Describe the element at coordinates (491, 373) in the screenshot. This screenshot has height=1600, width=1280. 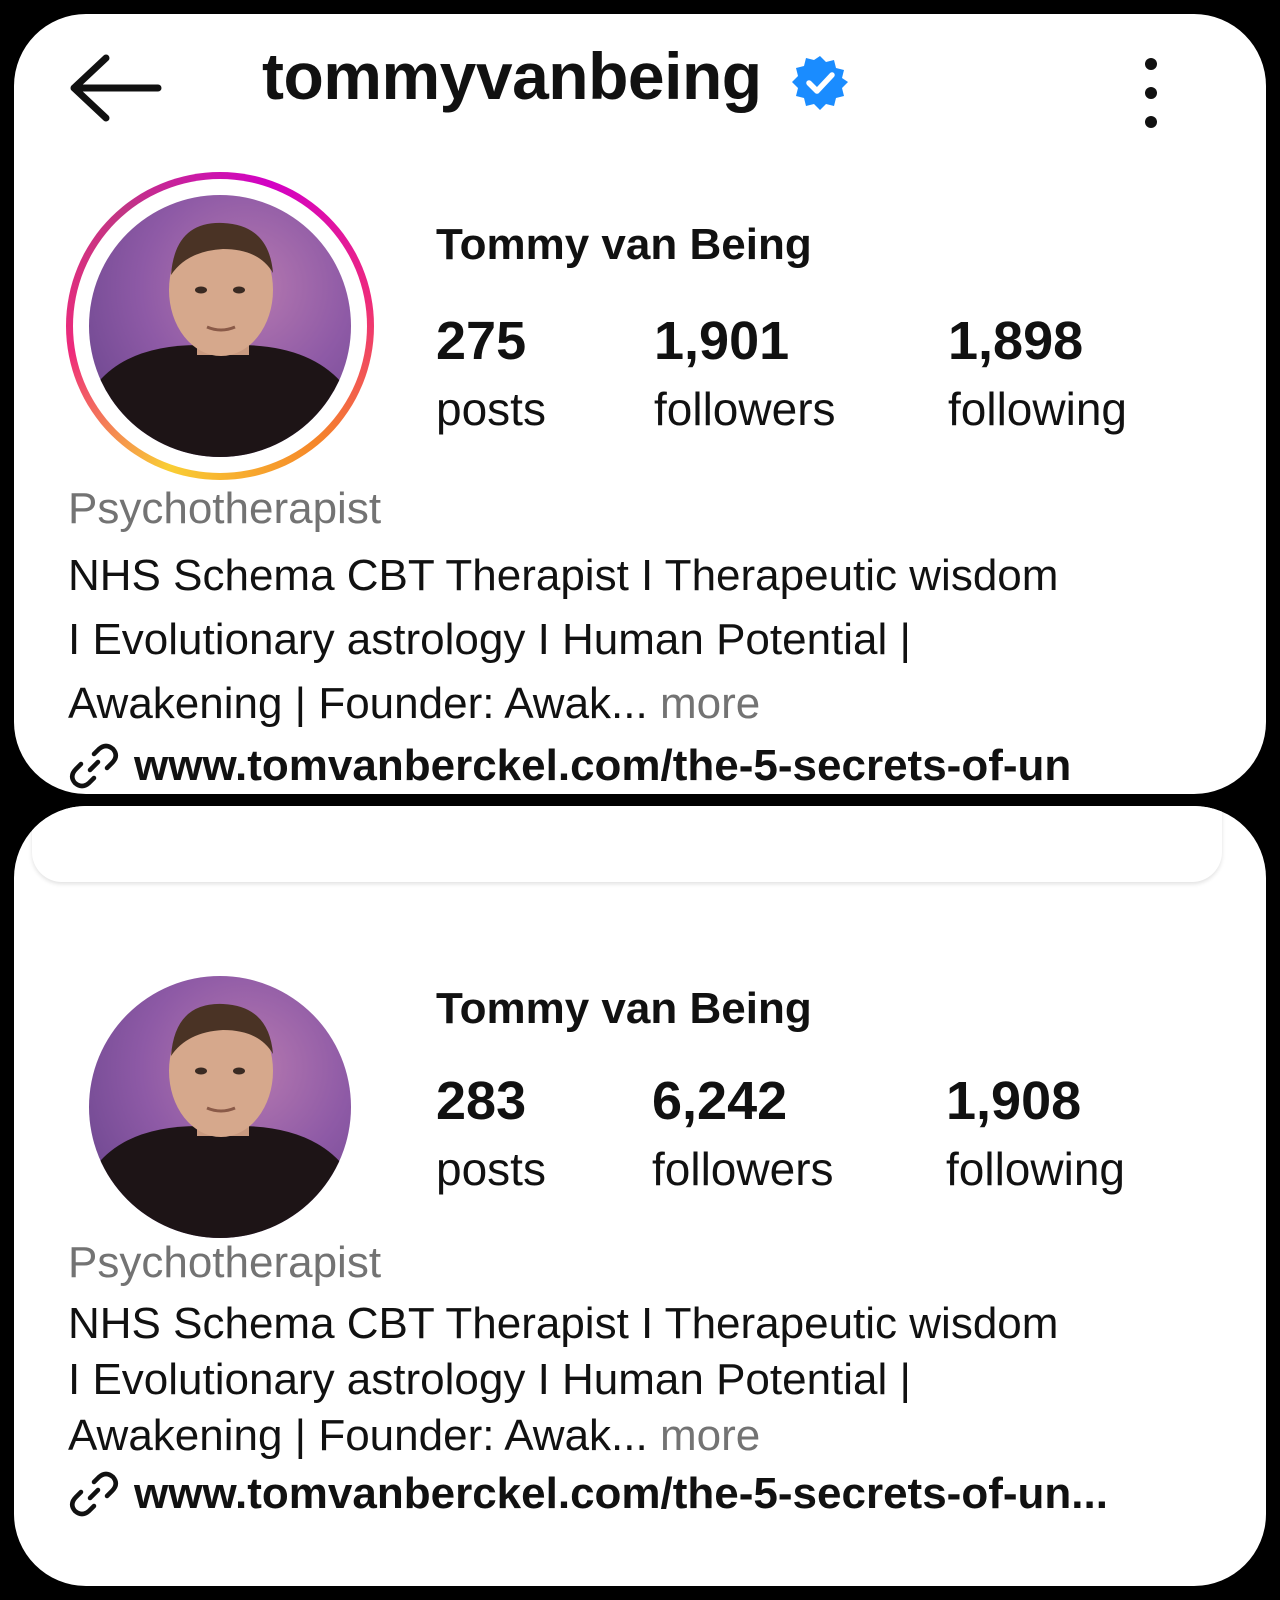
I see `stat-posts: 275 posts` at that location.